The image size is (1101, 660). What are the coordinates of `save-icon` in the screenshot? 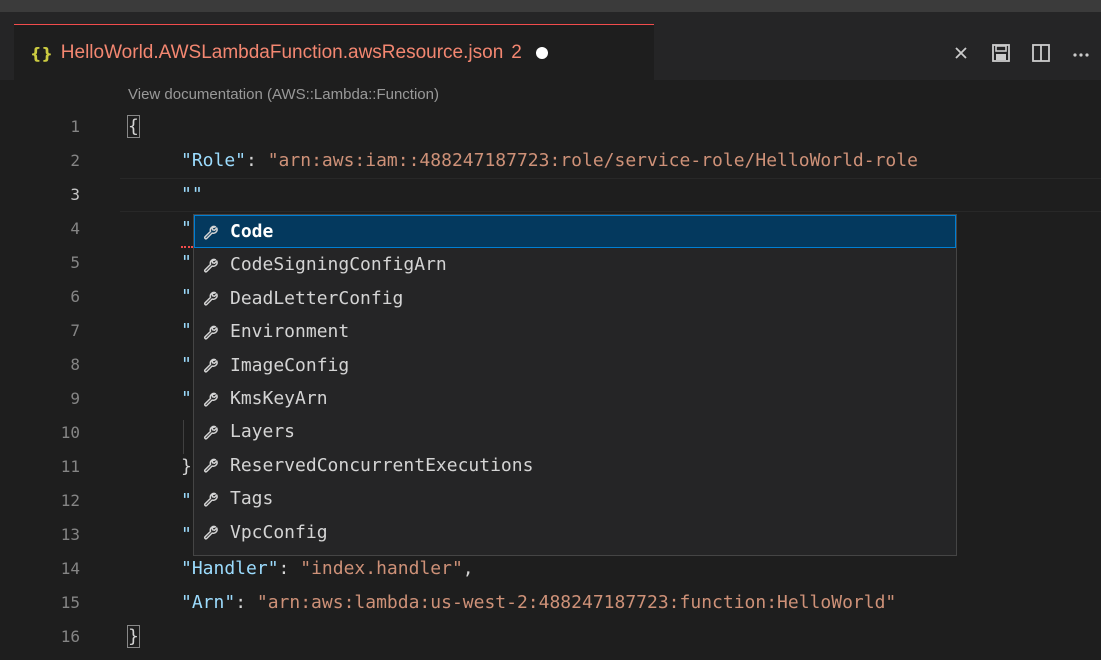 It's located at (1001, 53).